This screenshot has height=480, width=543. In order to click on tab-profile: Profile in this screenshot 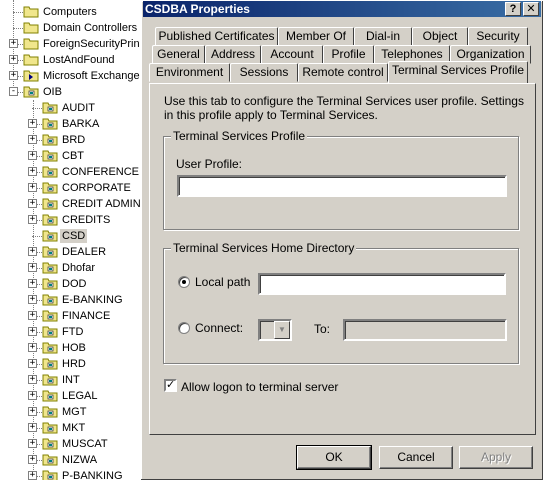, I will do `click(348, 54)`.